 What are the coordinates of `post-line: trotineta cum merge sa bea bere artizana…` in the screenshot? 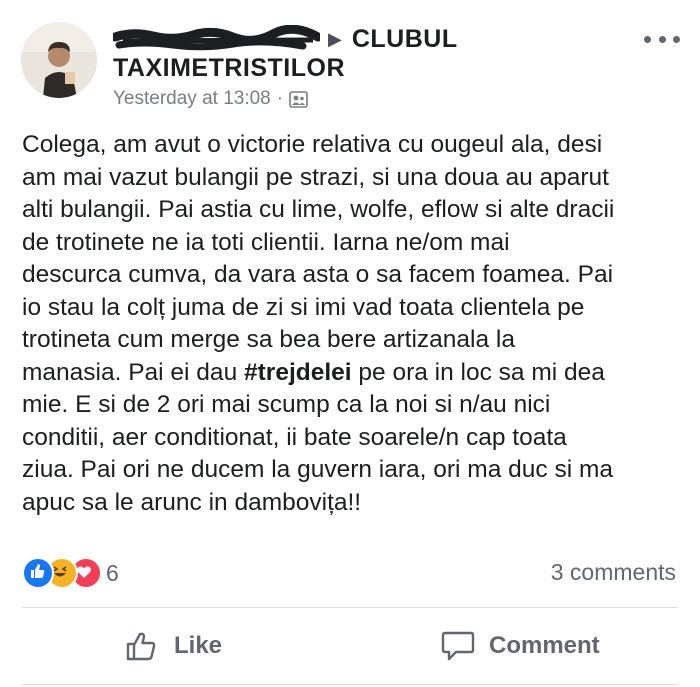 It's located at (268, 339).